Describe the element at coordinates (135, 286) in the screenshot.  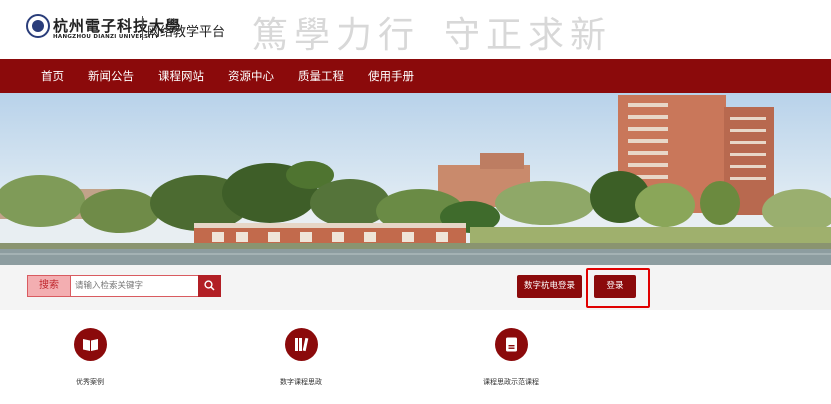
I see `search-input` at that location.